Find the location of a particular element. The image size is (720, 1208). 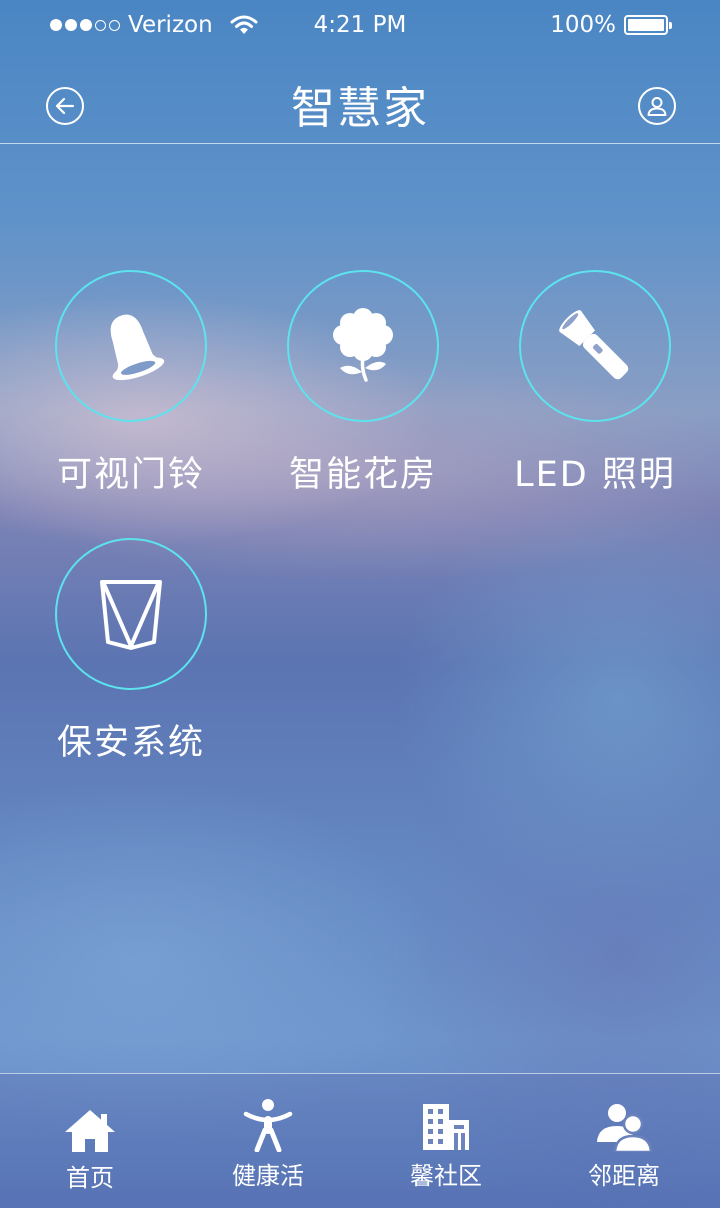

users-icon is located at coordinates (624, 1126).